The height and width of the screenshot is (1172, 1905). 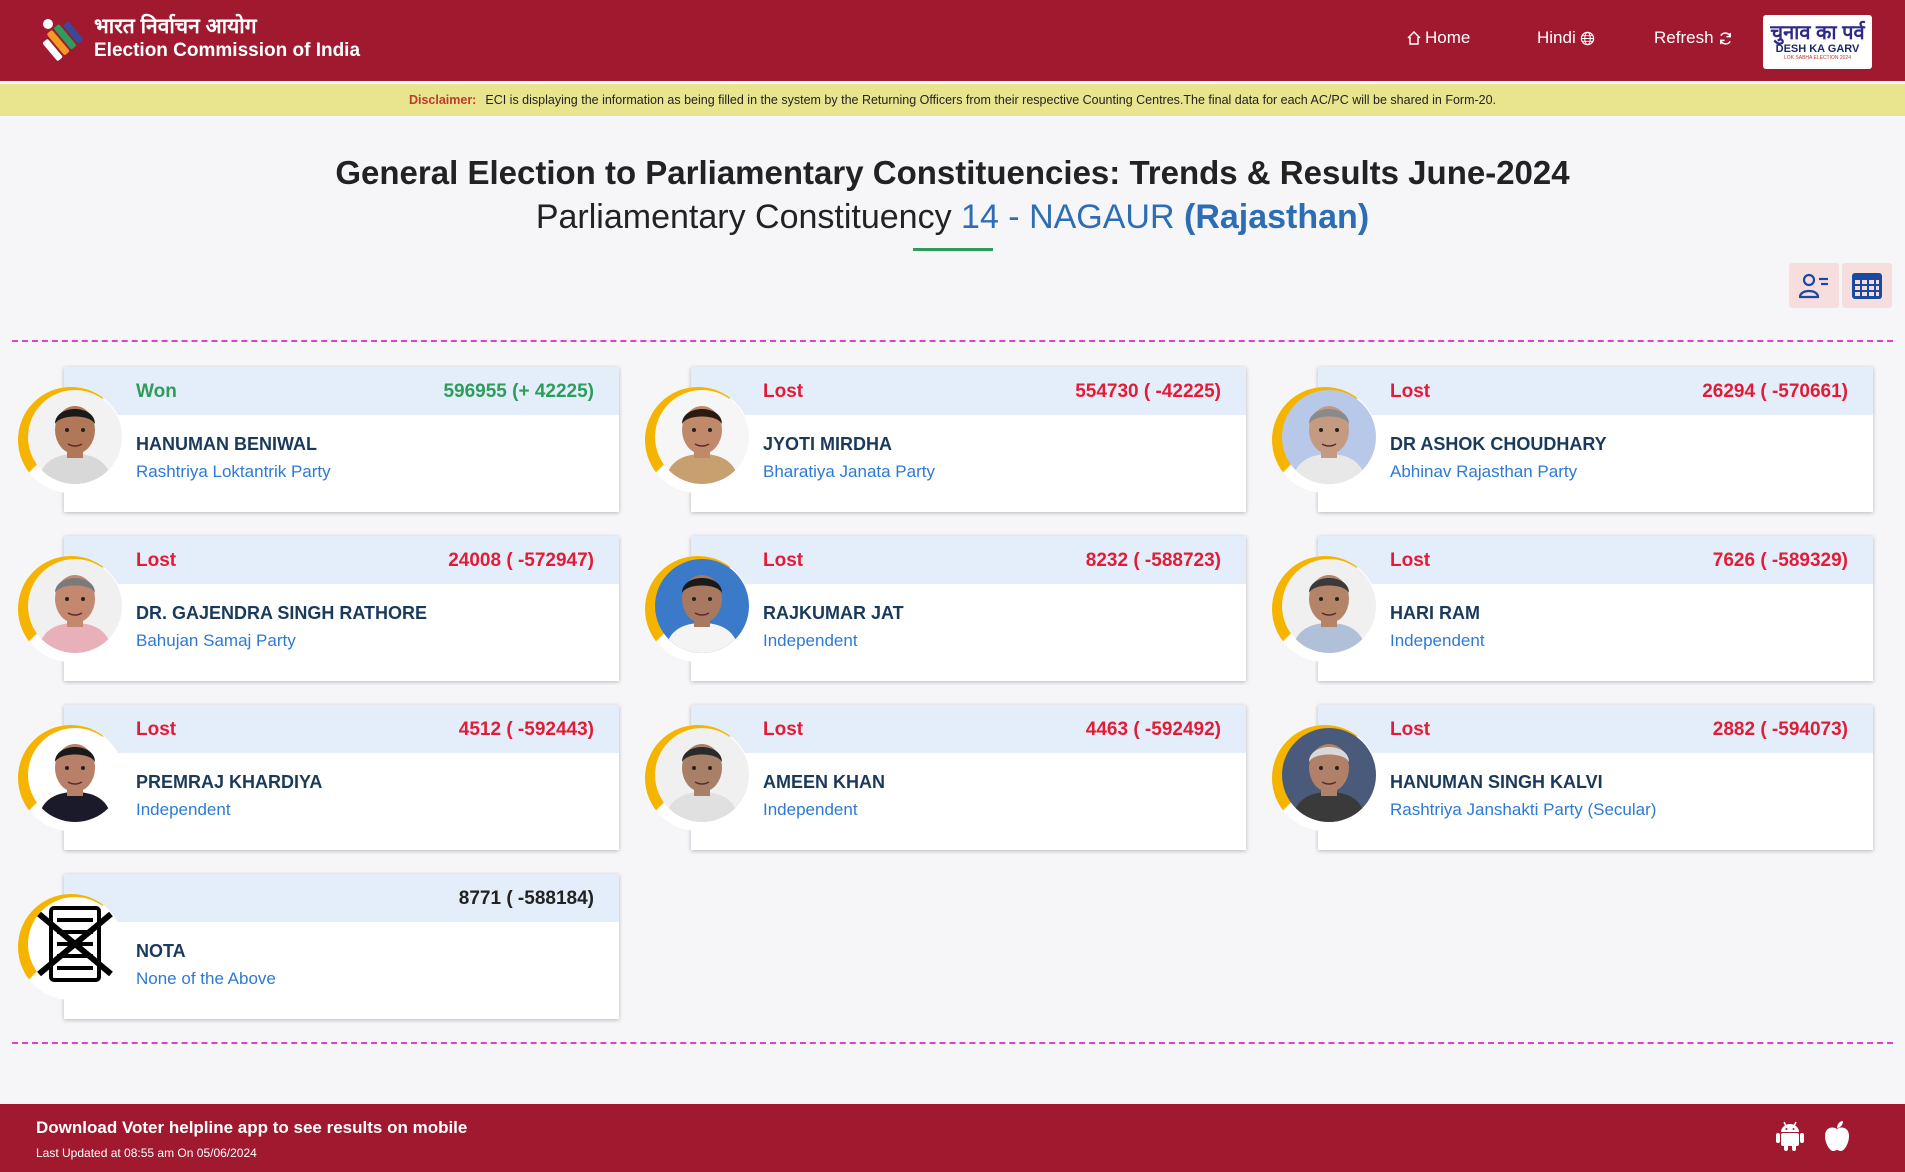 What do you see at coordinates (953, 249) in the screenshot?
I see `title-underline` at bounding box center [953, 249].